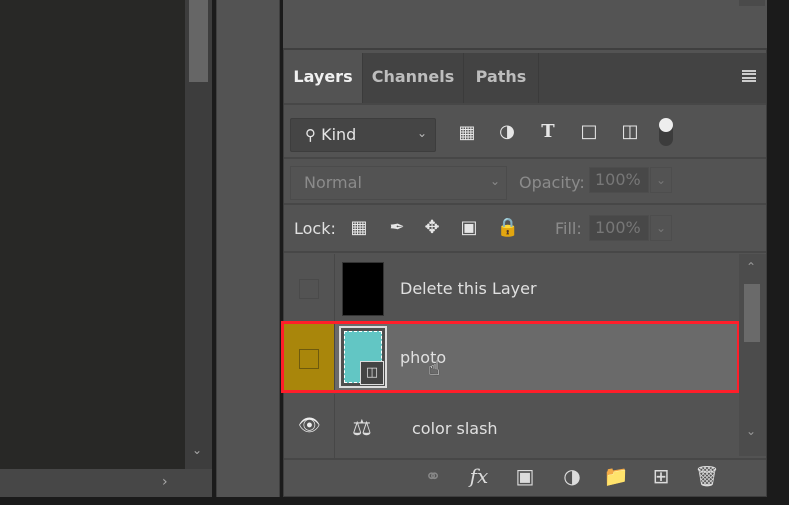 The height and width of the screenshot is (505, 789). Describe the element at coordinates (501, 78) in the screenshot. I see `tab-paths: Paths` at that location.